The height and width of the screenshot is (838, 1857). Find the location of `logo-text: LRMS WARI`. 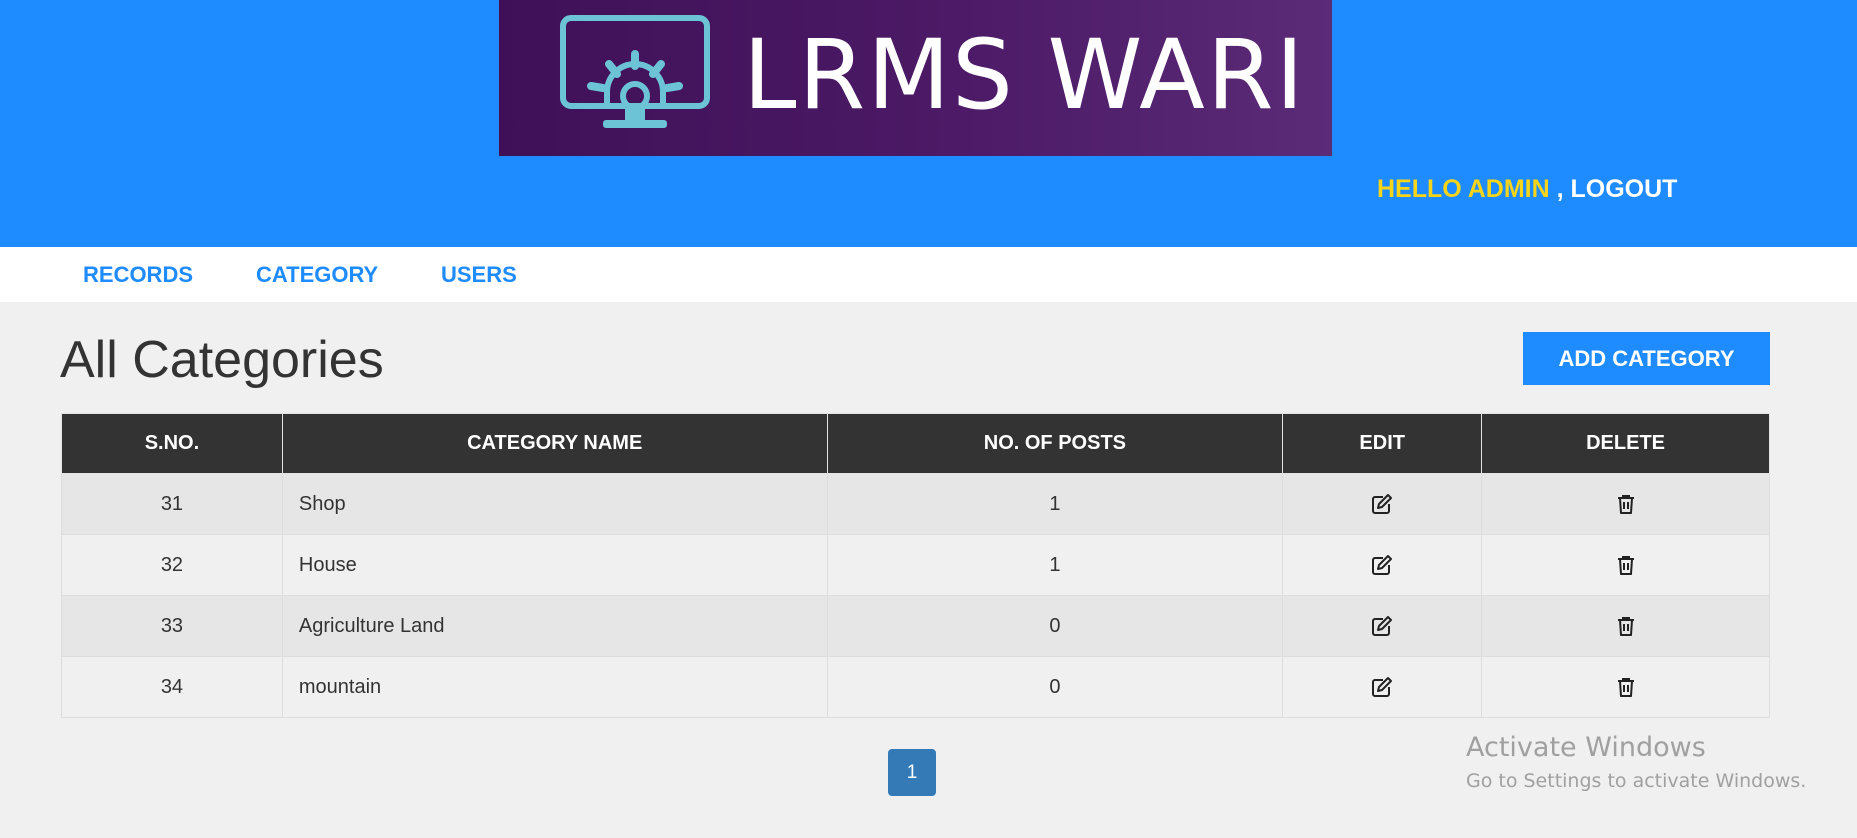

logo-text: LRMS WARI is located at coordinates (1024, 75).